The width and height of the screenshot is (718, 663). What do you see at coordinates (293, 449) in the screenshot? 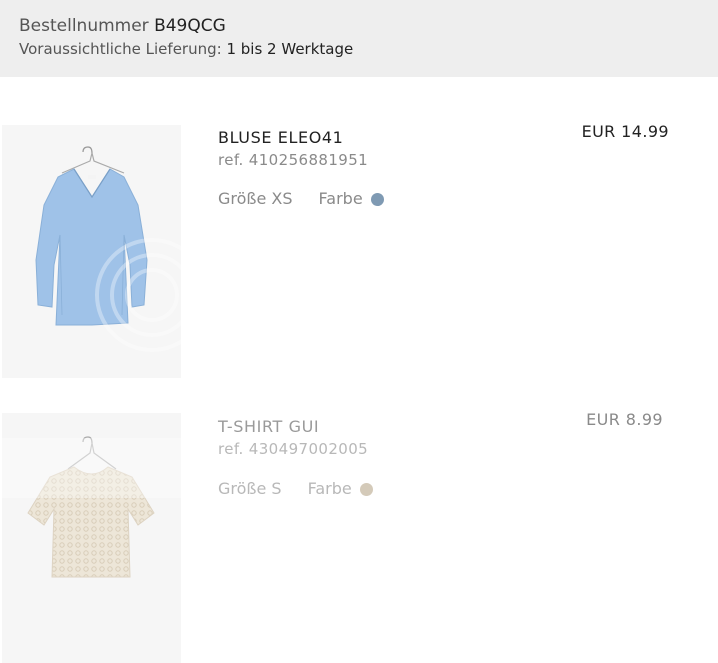
I see `product-ref: ref. 430497002005` at bounding box center [293, 449].